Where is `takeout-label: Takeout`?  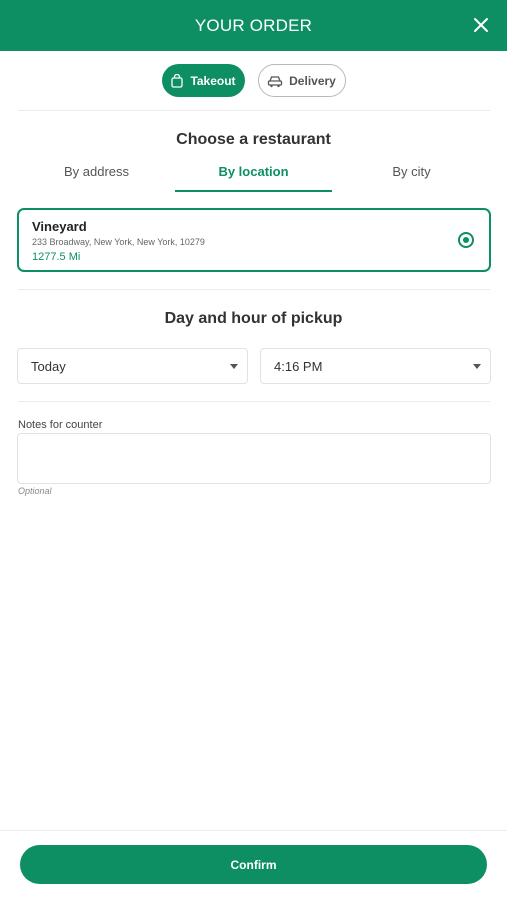 takeout-label: Takeout is located at coordinates (213, 80).